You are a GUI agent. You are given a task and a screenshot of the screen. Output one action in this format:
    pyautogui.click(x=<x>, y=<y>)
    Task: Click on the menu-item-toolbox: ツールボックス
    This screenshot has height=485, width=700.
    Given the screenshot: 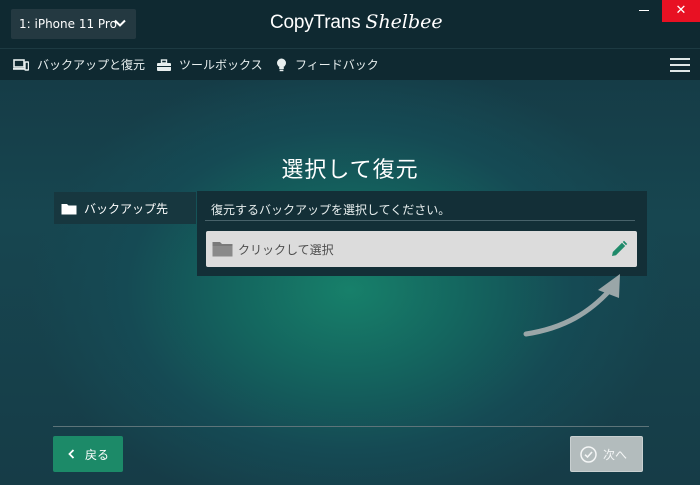 What is the action you would take?
    pyautogui.click(x=210, y=64)
    